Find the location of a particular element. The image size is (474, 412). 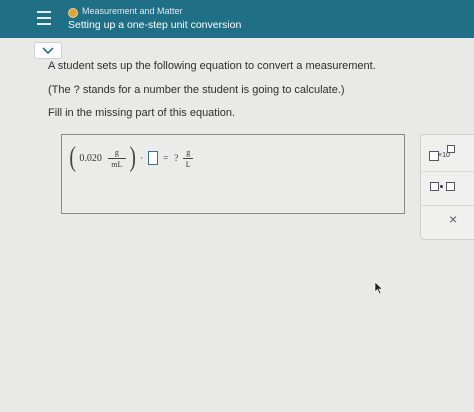

frac2-denominator: L is located at coordinates (188, 164).